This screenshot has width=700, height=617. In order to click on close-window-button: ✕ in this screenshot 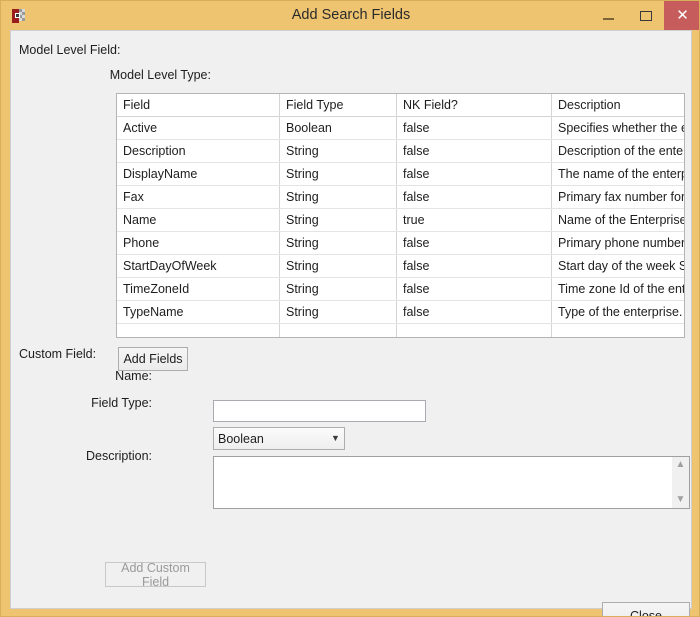, I will do `click(681, 15)`.